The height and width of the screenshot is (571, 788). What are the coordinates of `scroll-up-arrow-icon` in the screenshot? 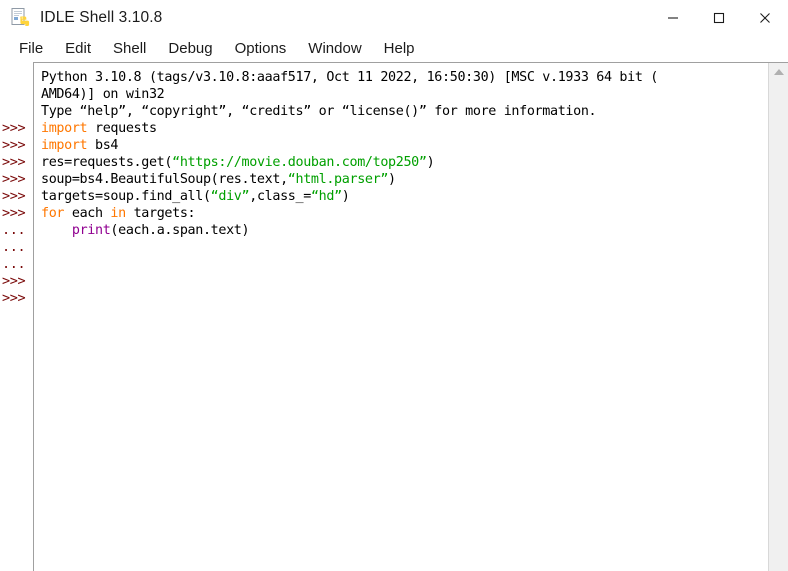 It's located at (778, 72).